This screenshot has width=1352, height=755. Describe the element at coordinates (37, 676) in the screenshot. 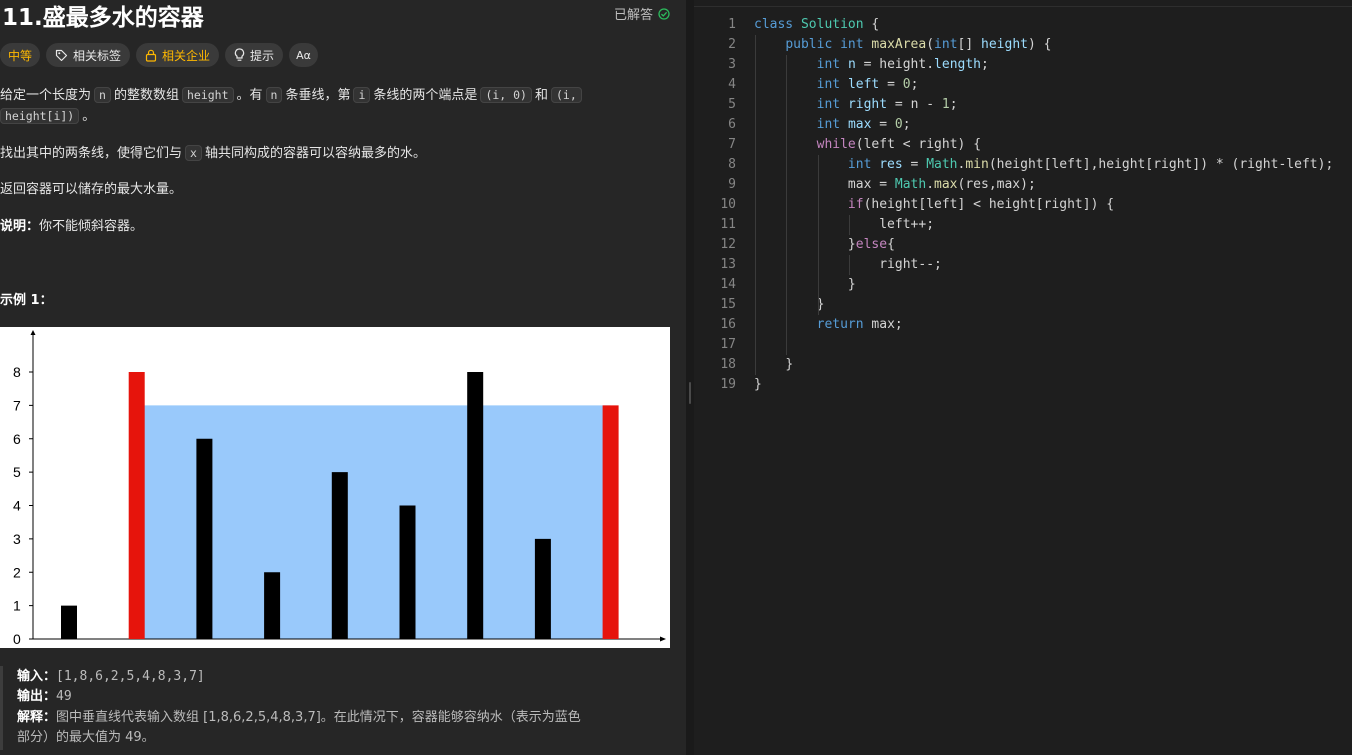

I see `input-label: 输入：` at that location.